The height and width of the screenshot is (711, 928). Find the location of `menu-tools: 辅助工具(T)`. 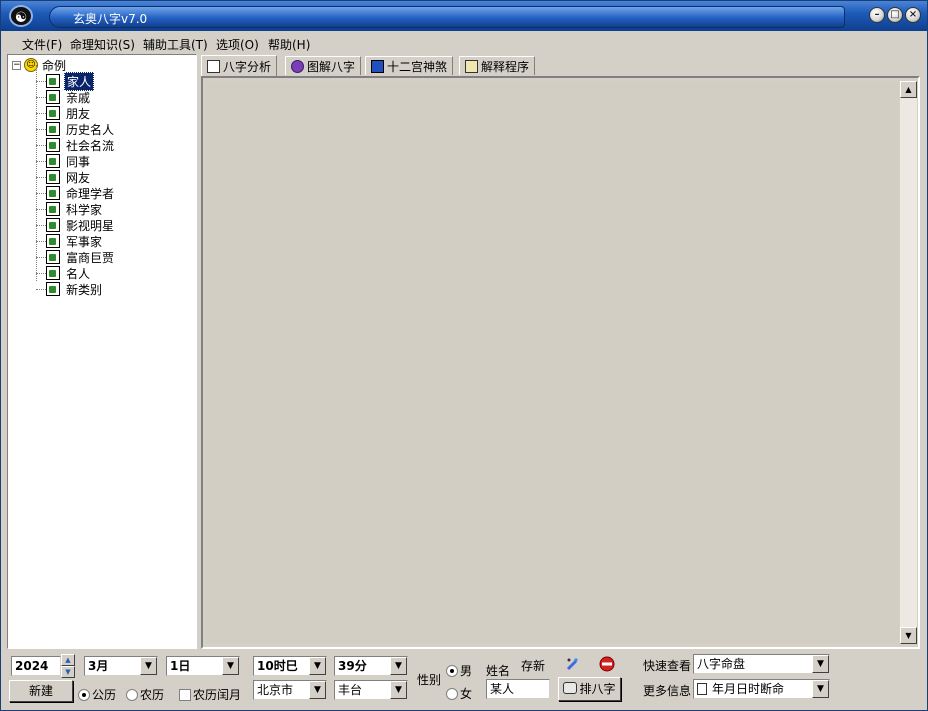

menu-tools: 辅助工具(T) is located at coordinates (175, 44).